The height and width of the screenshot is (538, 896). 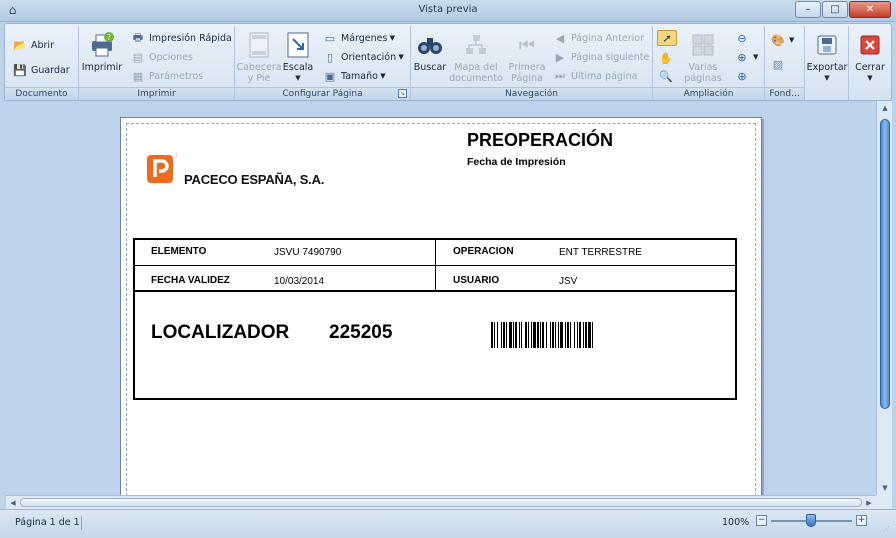 What do you see at coordinates (430, 51) in the screenshot?
I see `buscar-button: Buscar` at bounding box center [430, 51].